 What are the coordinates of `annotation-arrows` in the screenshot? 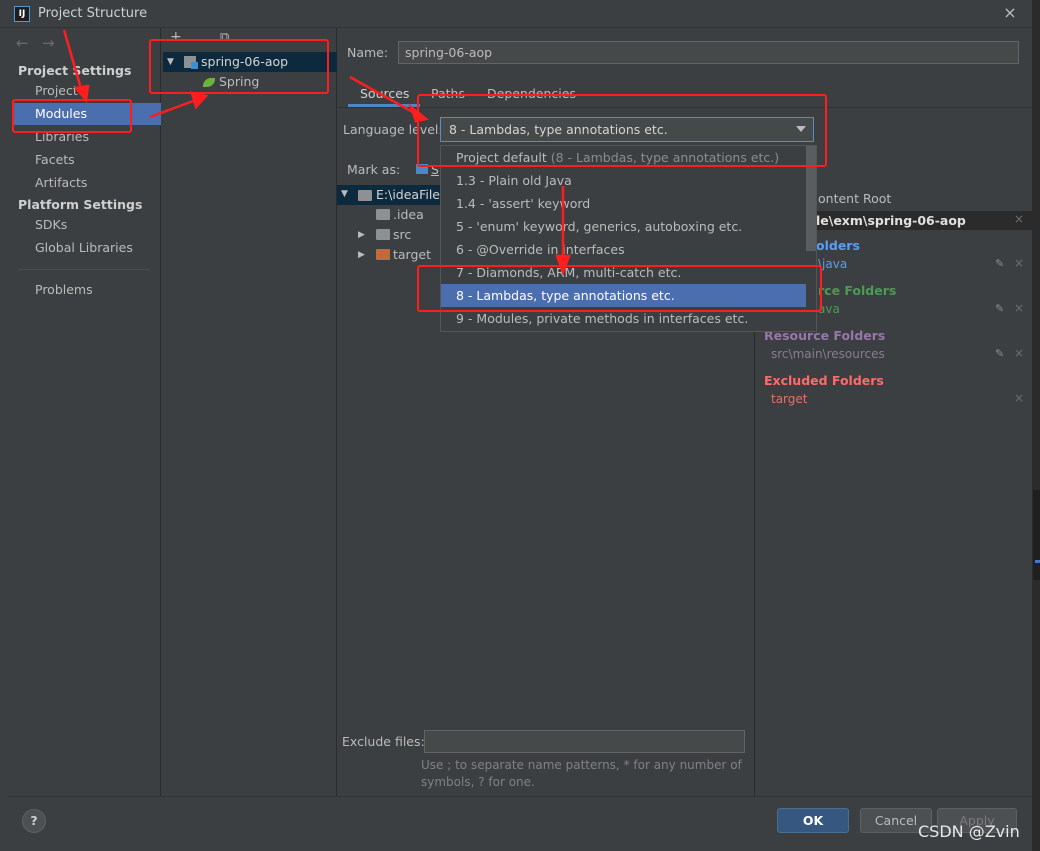 It's located at (316, 152).